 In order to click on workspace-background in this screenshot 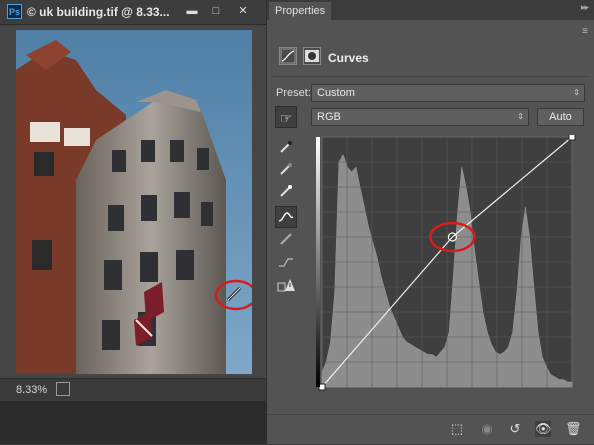, I will do `click(133, 422)`.